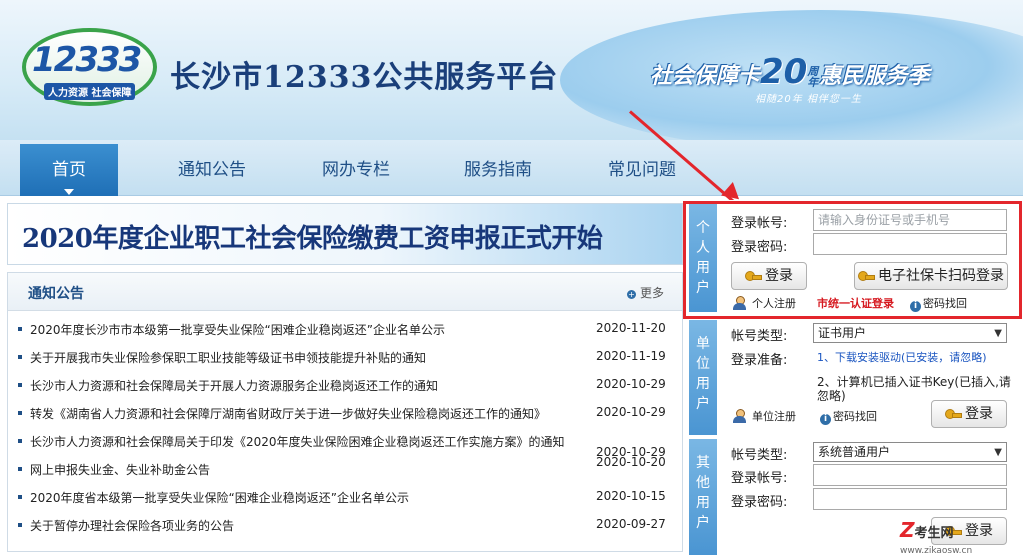  Describe the element at coordinates (910, 475) in the screenshot. I see `other-account-input` at that location.